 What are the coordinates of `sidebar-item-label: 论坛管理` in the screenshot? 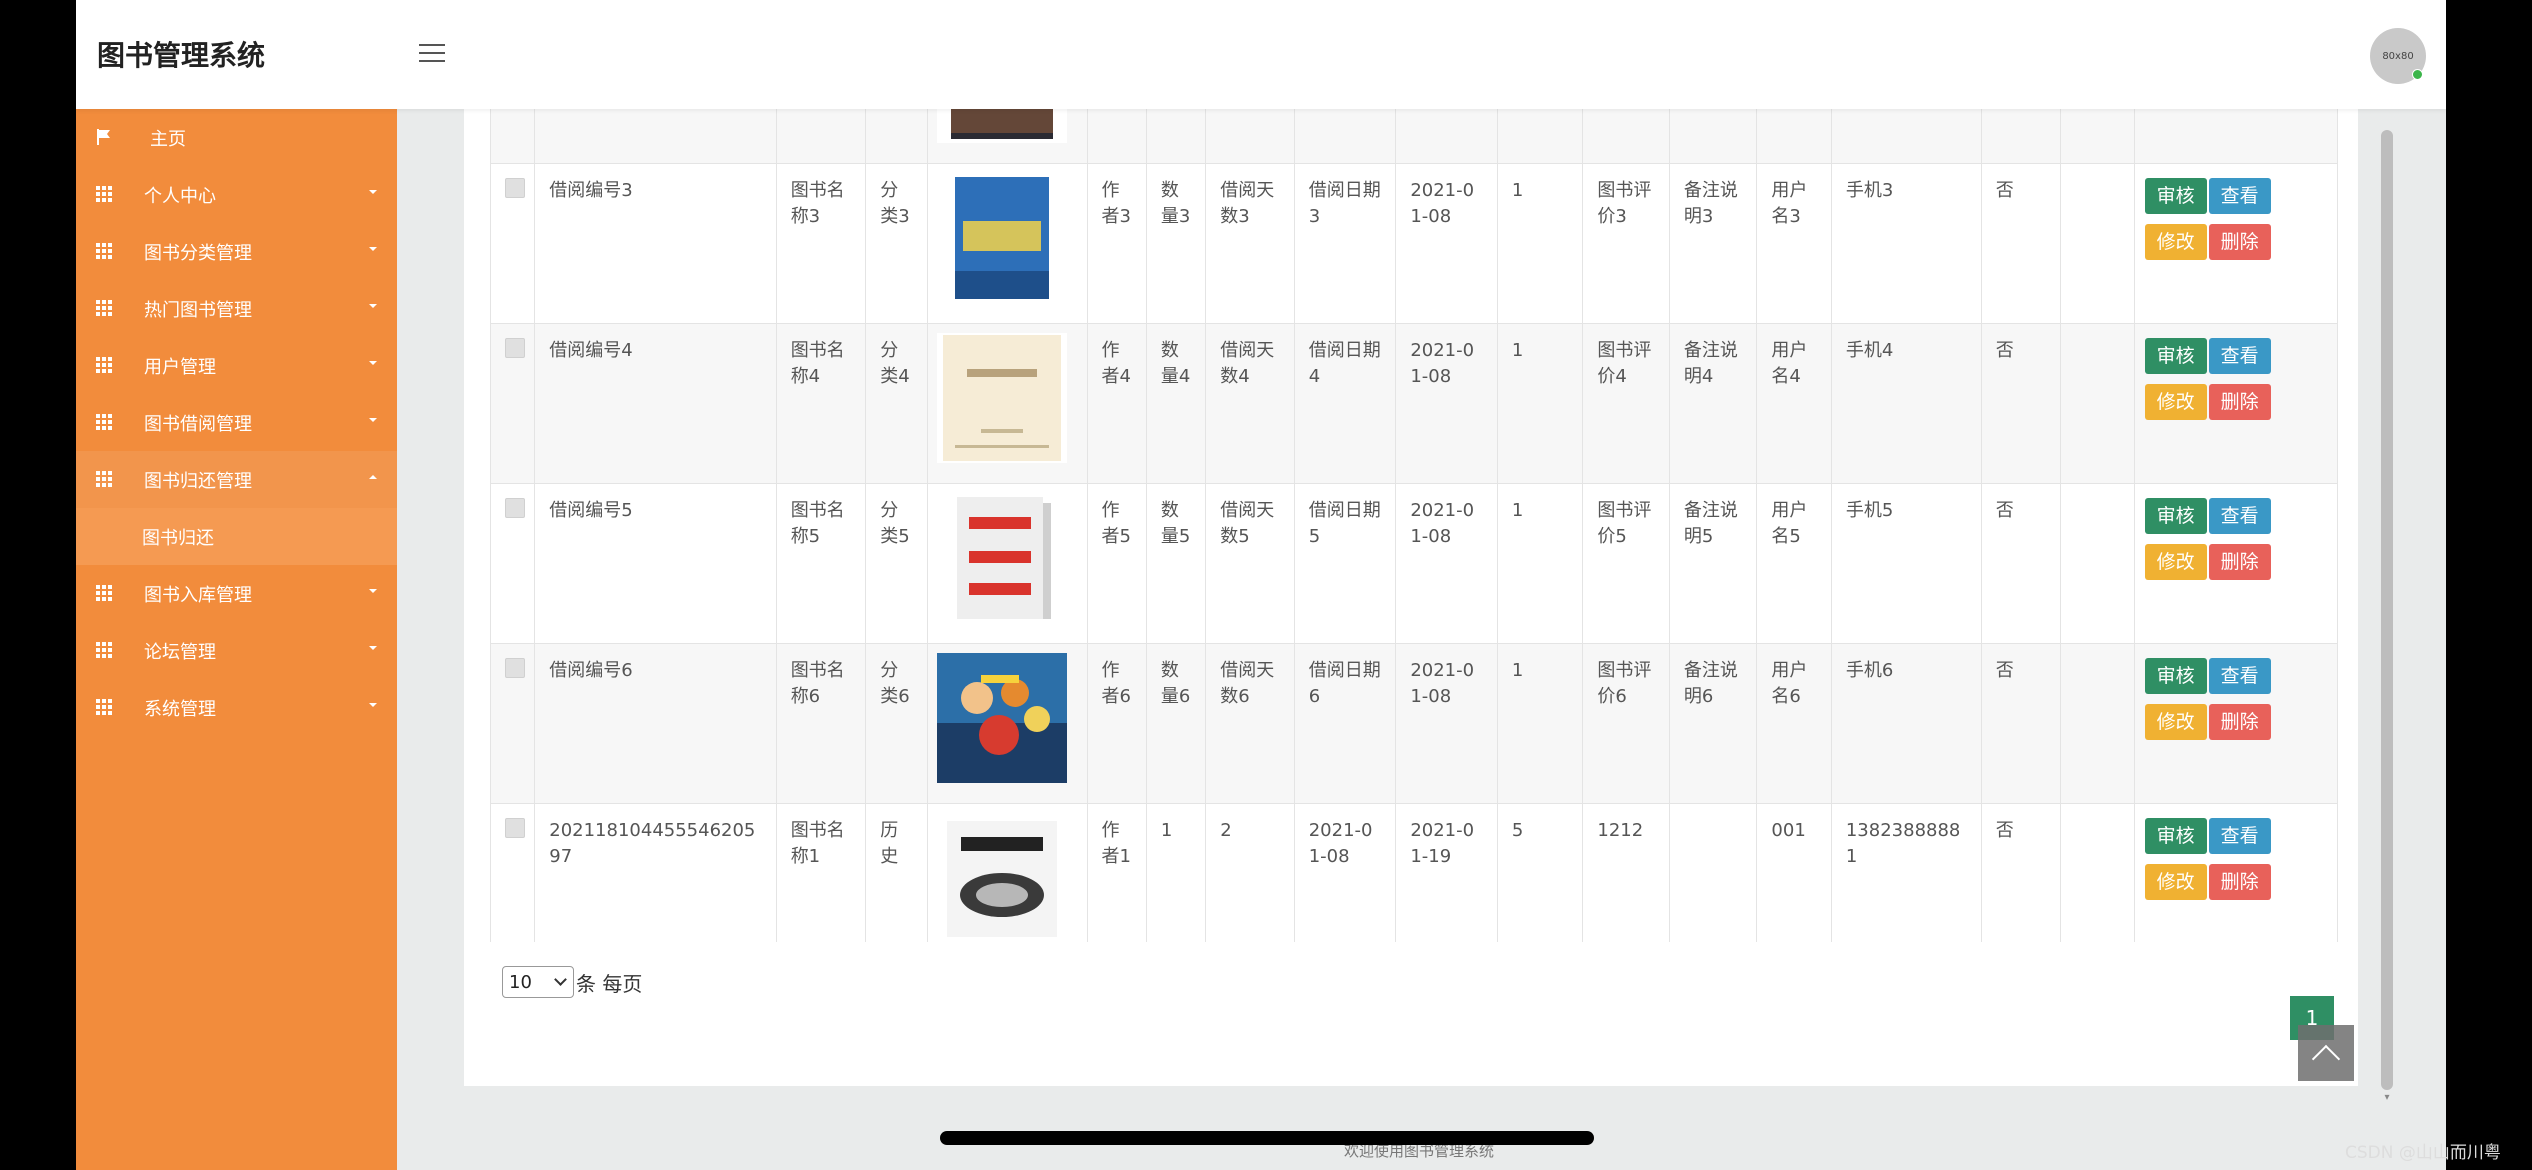 It's located at (180, 652).